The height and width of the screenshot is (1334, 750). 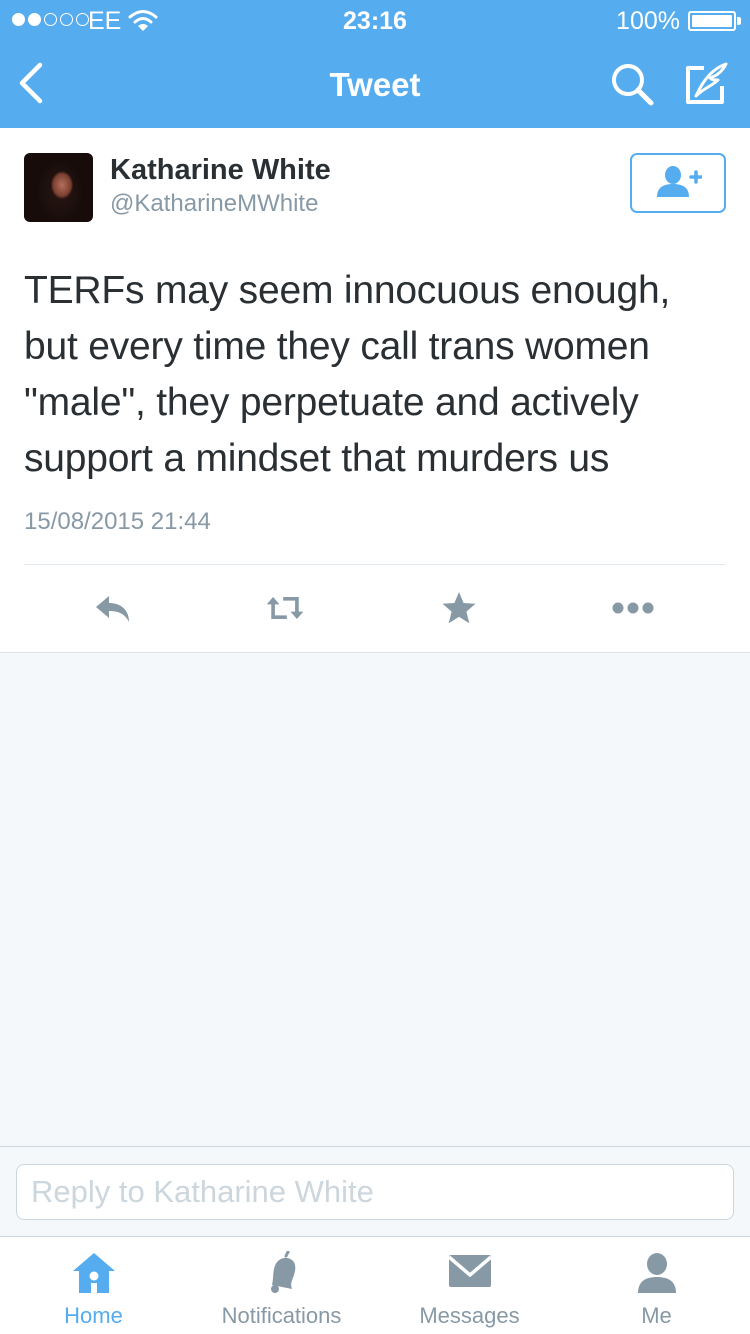 I want to click on author-name: Katharine White, so click(x=220, y=170).